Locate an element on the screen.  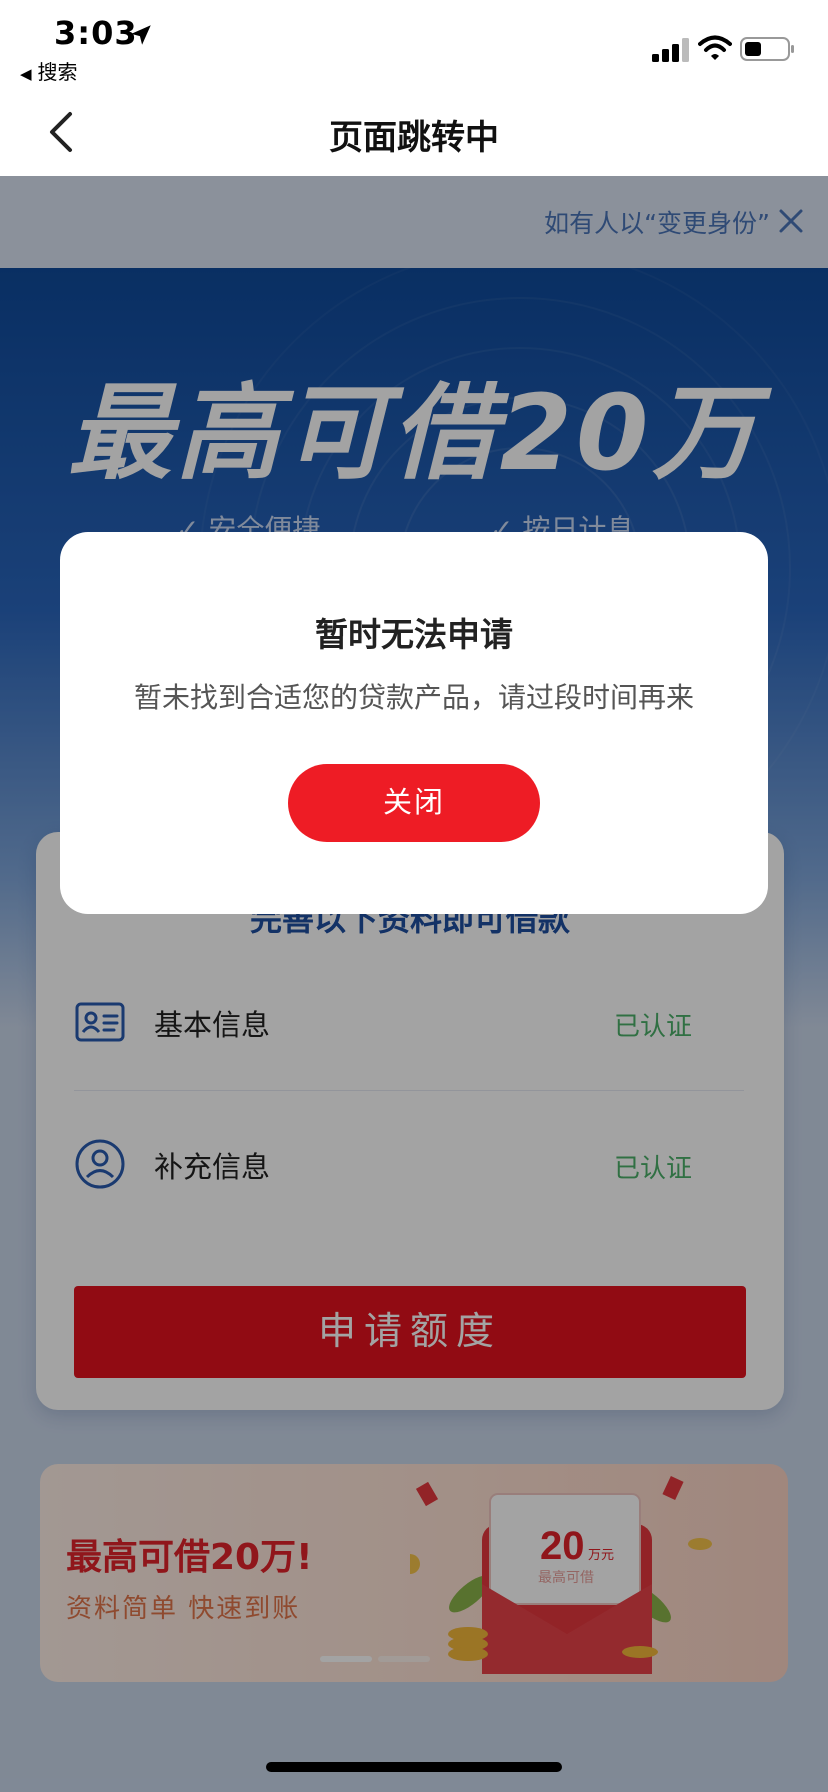
wifi-icon is located at coordinates (715, 47).